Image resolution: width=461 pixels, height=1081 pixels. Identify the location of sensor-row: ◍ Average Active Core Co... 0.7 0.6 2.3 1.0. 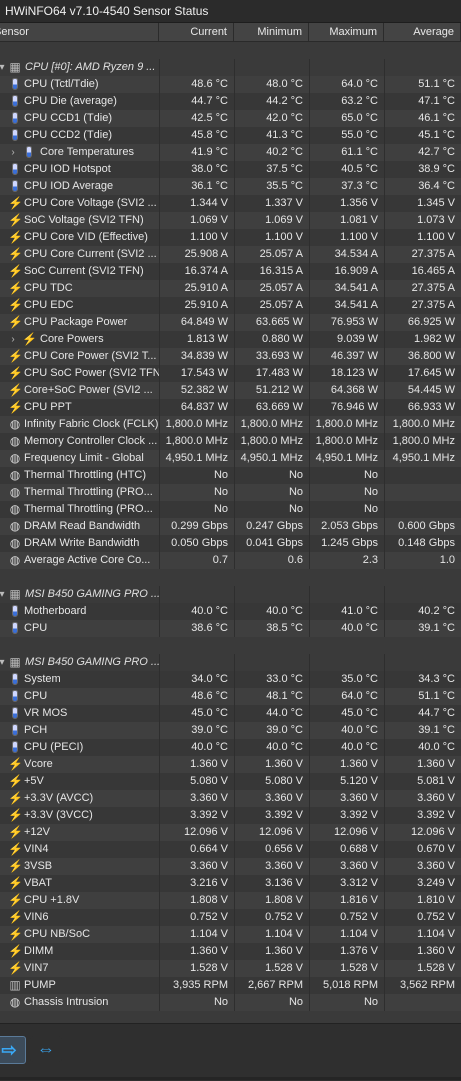
(230, 560).